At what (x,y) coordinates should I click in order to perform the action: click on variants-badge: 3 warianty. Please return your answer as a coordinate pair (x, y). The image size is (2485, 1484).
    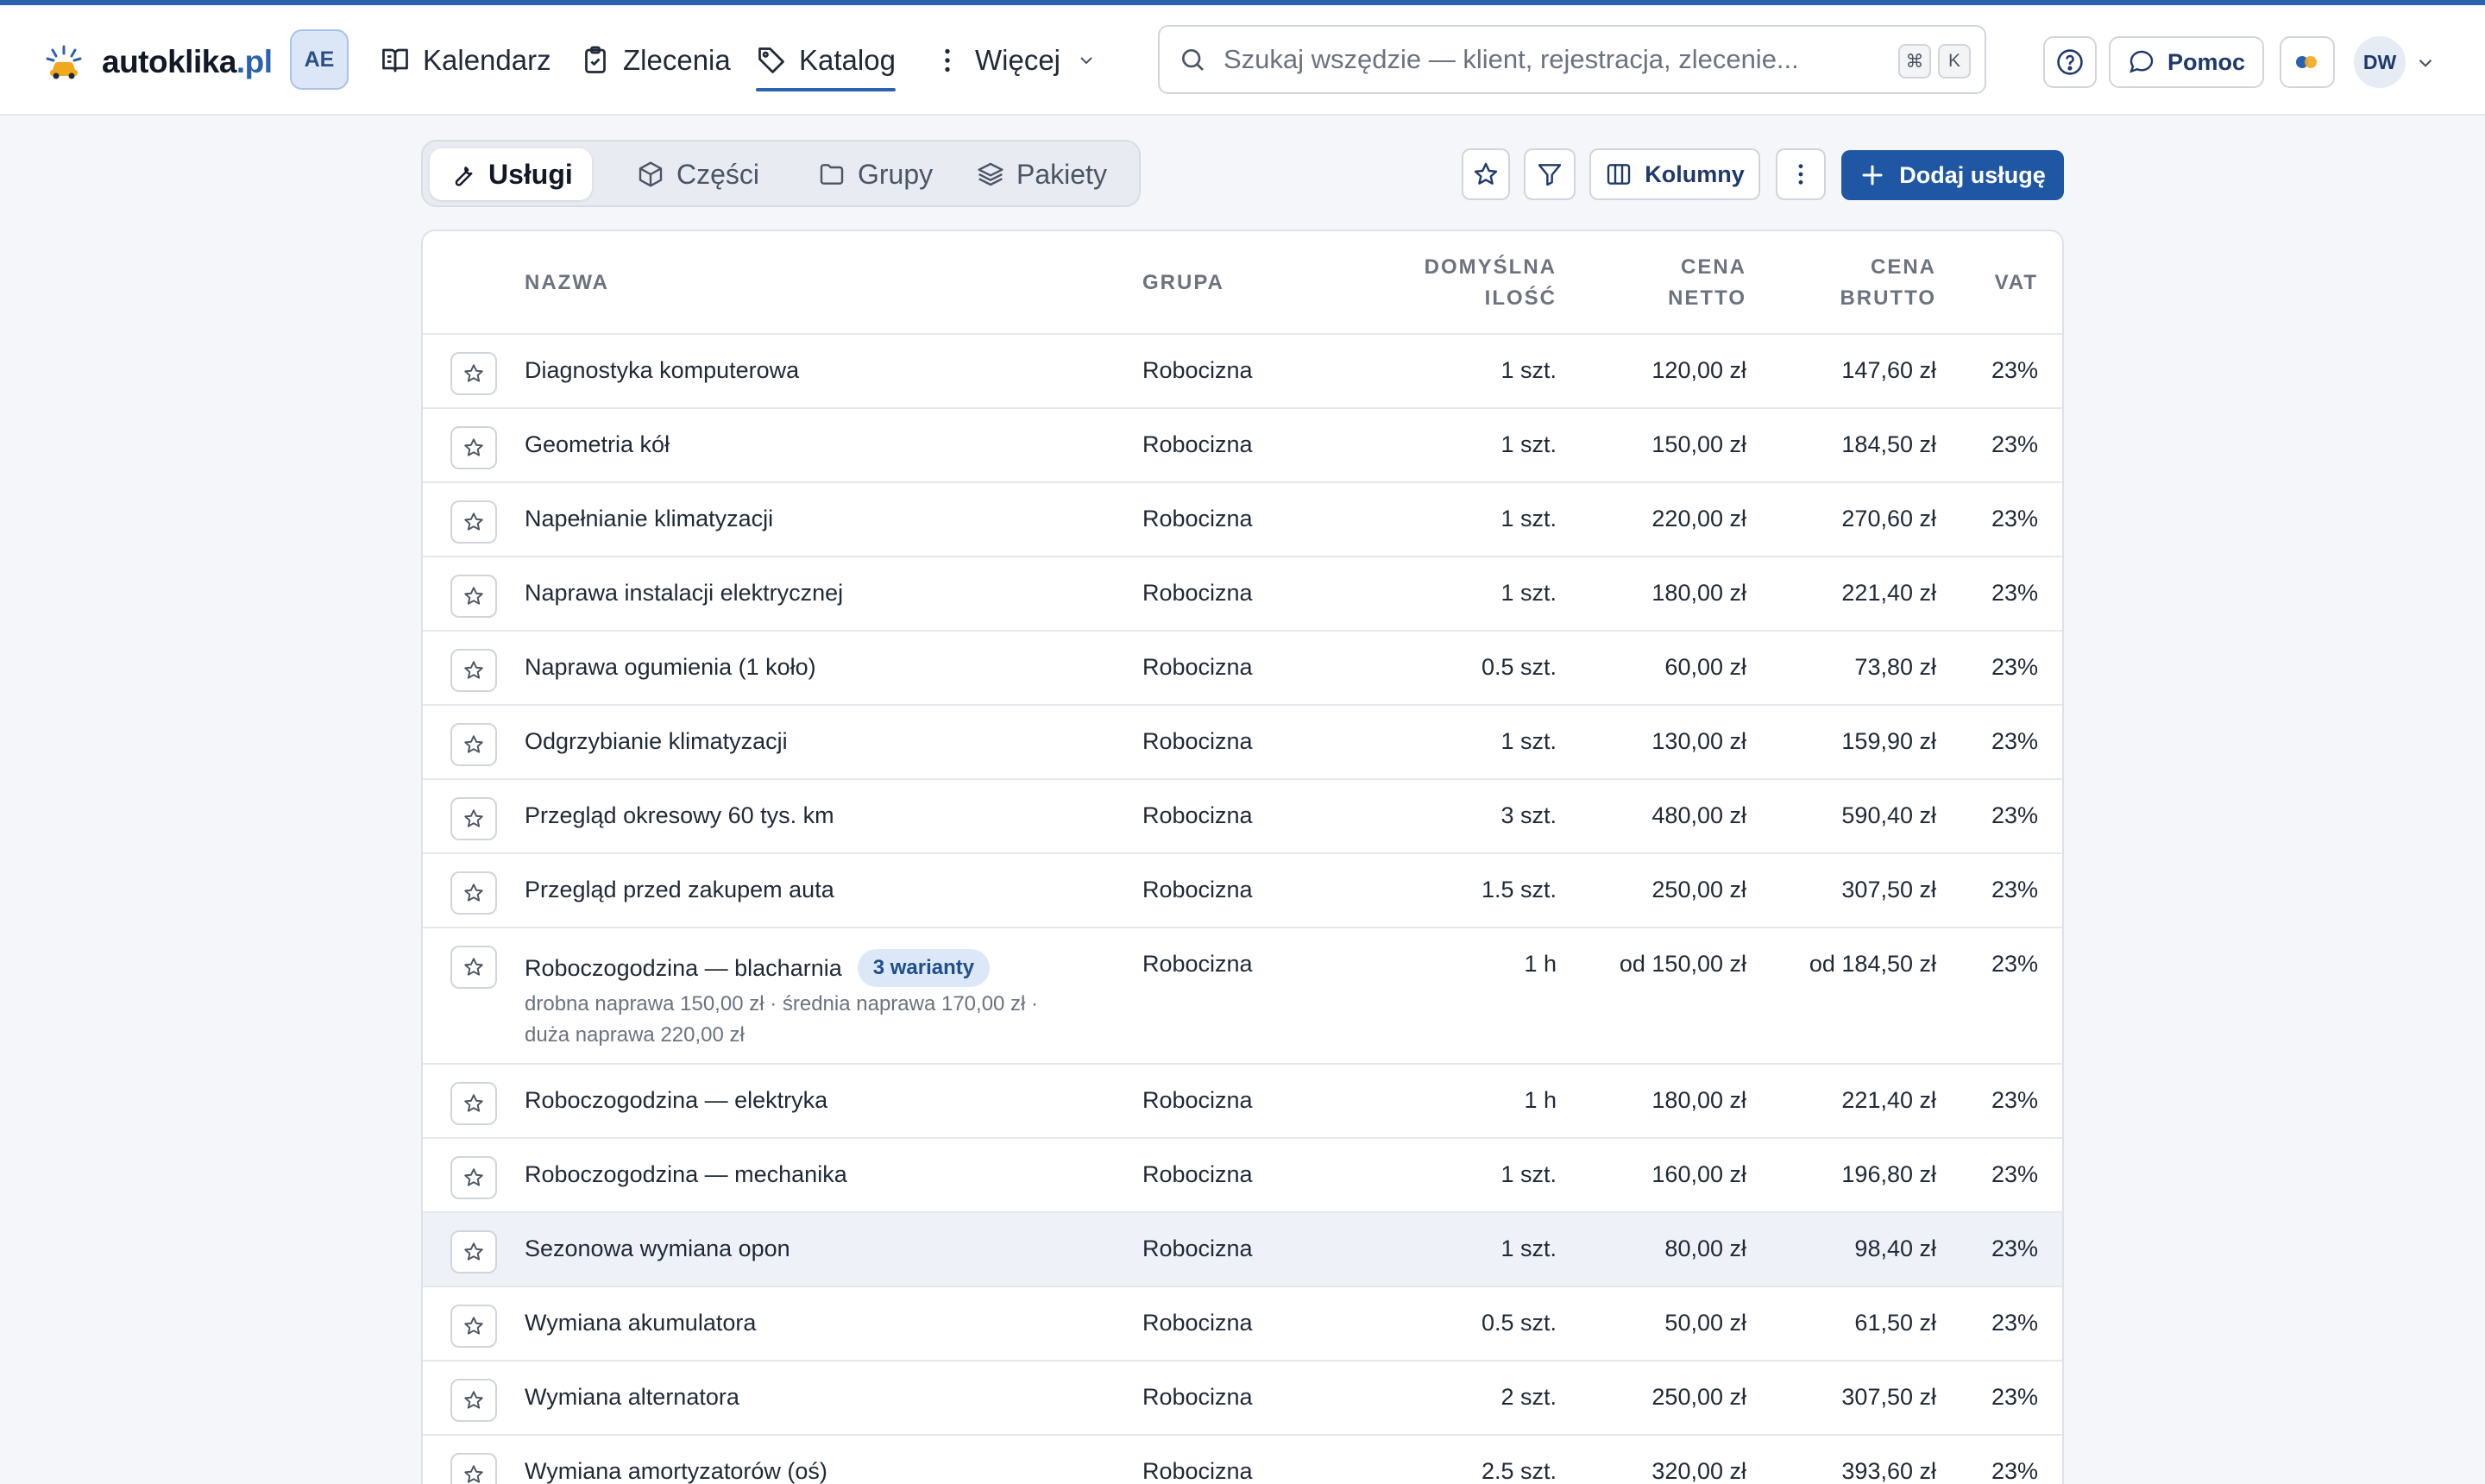
    Looking at the image, I should click on (924, 968).